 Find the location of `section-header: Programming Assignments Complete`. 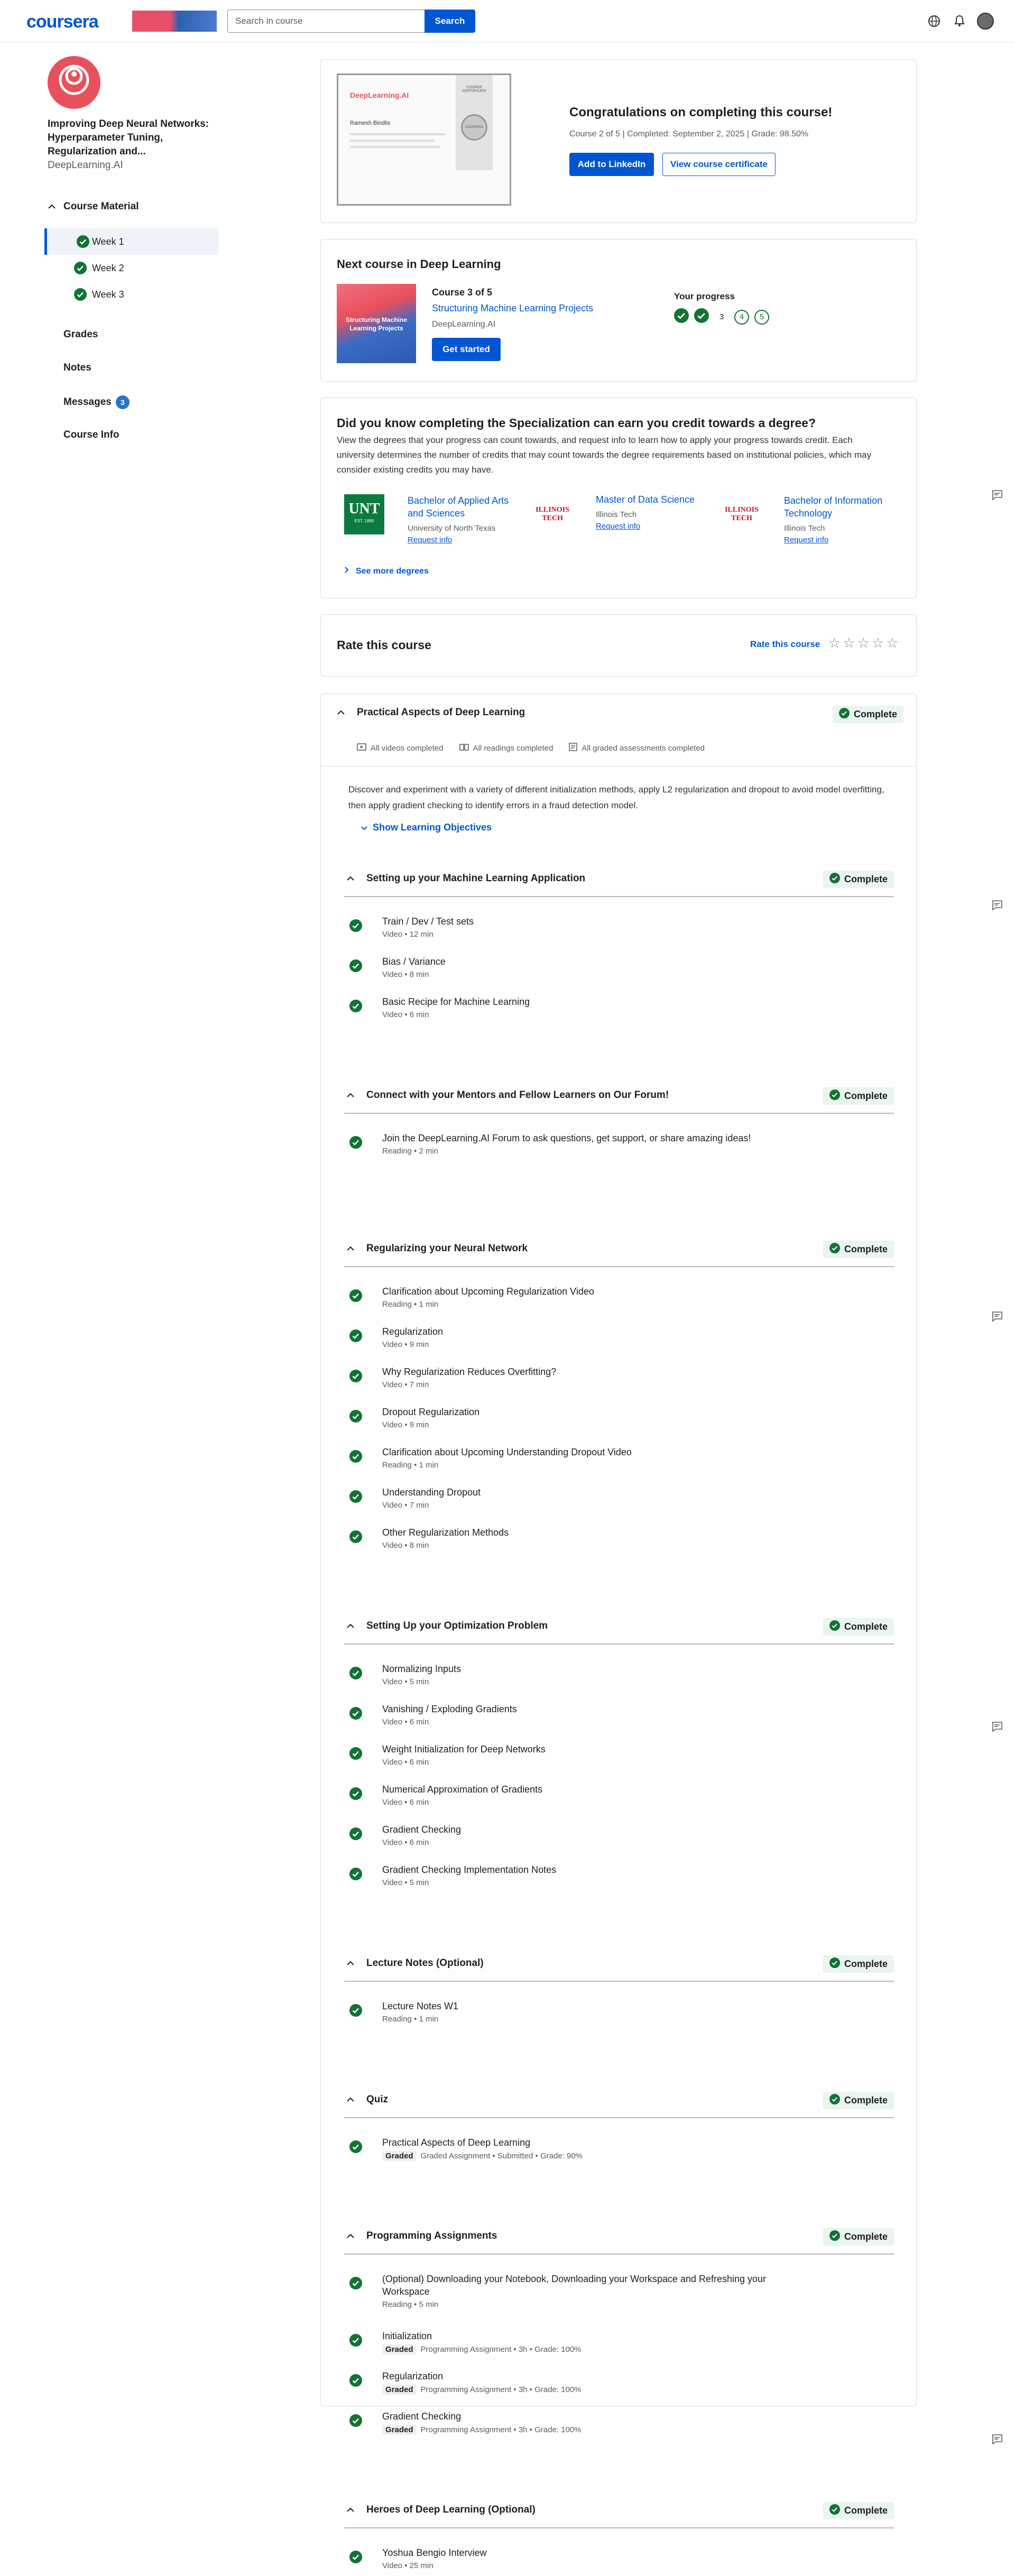

section-header: Programming Assignments Complete is located at coordinates (619, 2237).